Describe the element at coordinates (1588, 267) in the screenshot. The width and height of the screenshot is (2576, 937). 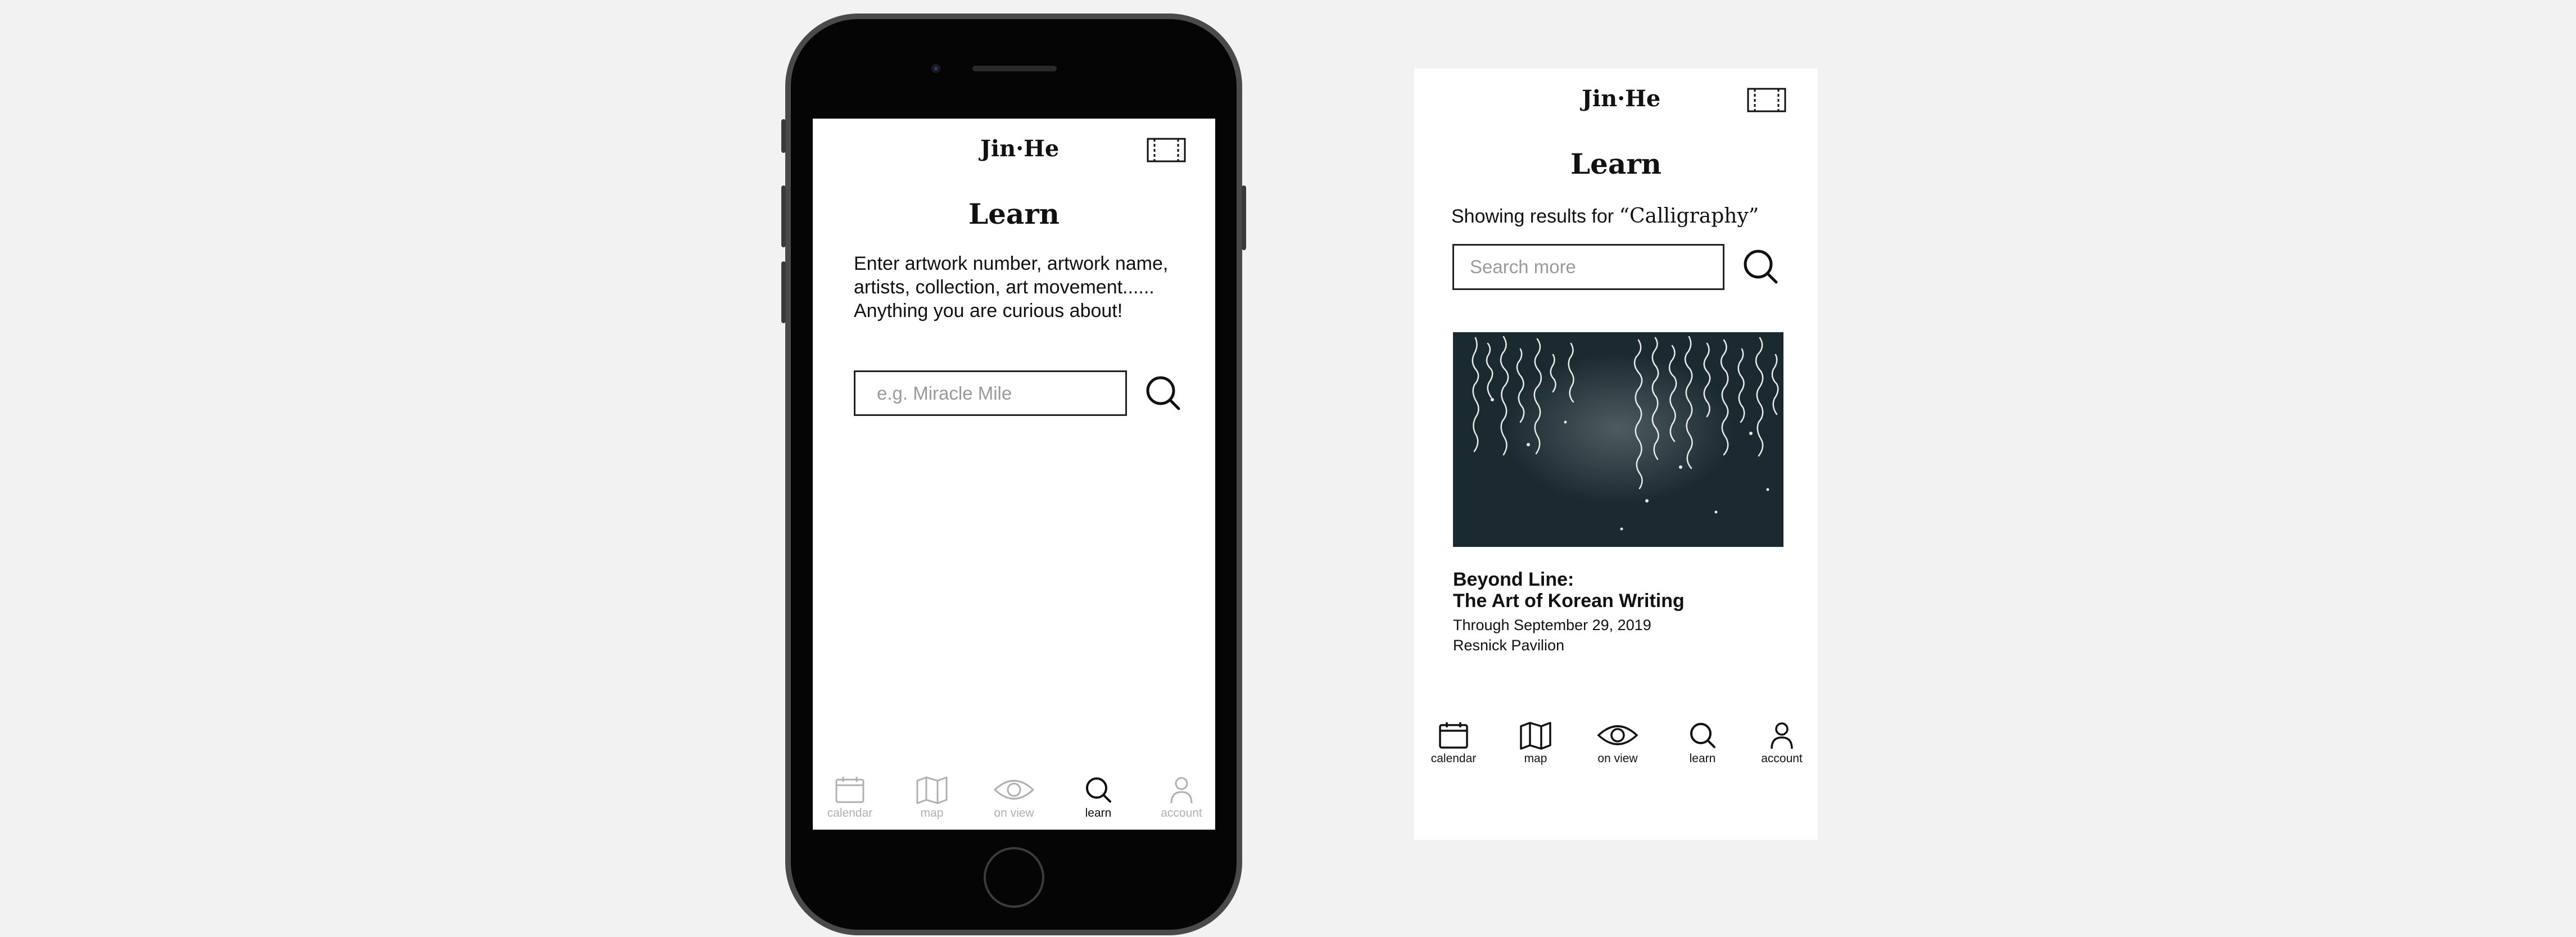
I see `search-more-input` at that location.